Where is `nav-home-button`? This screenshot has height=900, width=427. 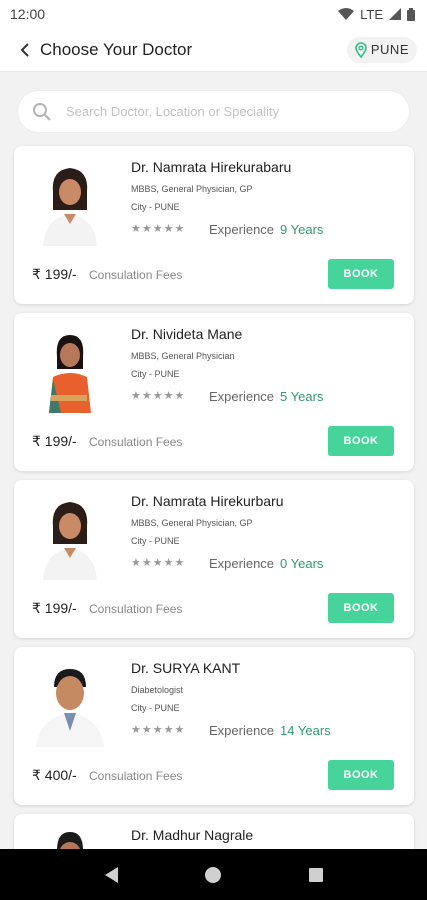 nav-home-button is located at coordinates (213, 875).